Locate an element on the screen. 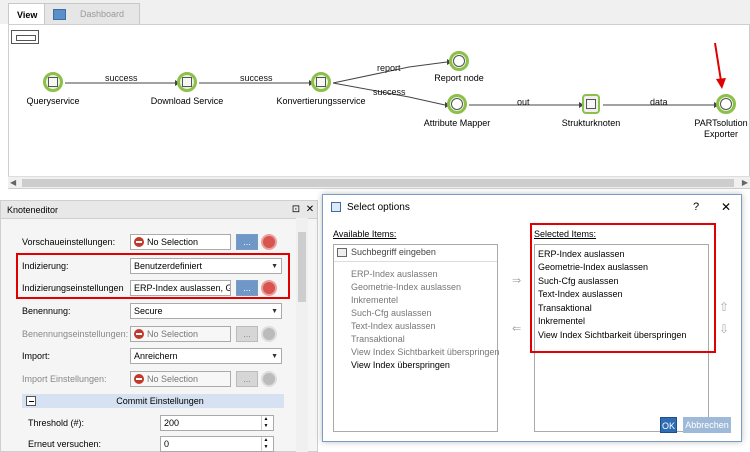  field-value: Secure is located at coordinates (148, 311).